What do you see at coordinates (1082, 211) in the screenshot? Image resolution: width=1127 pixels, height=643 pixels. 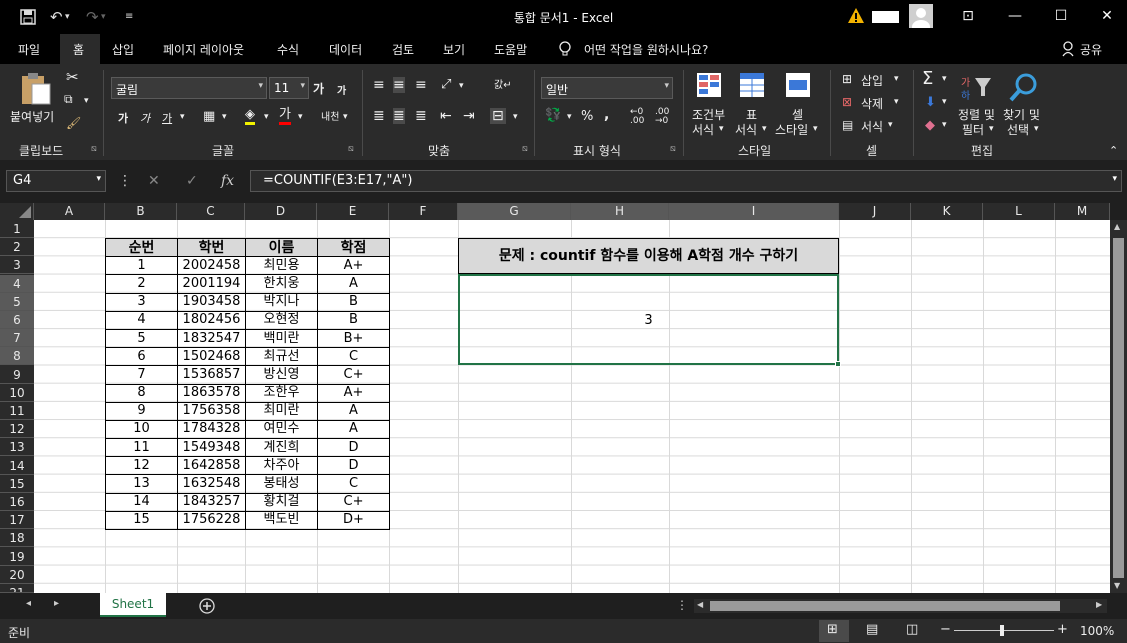 I see `column-header: M` at bounding box center [1082, 211].